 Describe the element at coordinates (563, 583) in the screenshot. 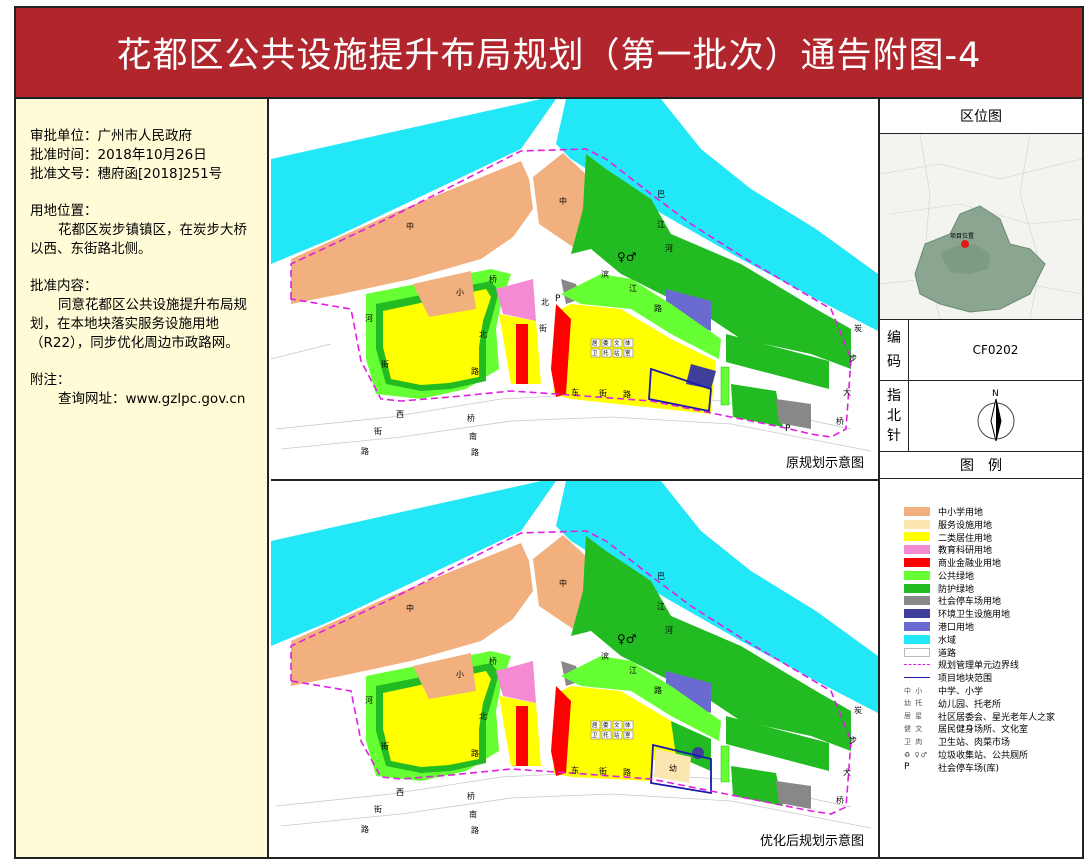

I see `svg-text: 中` at that location.